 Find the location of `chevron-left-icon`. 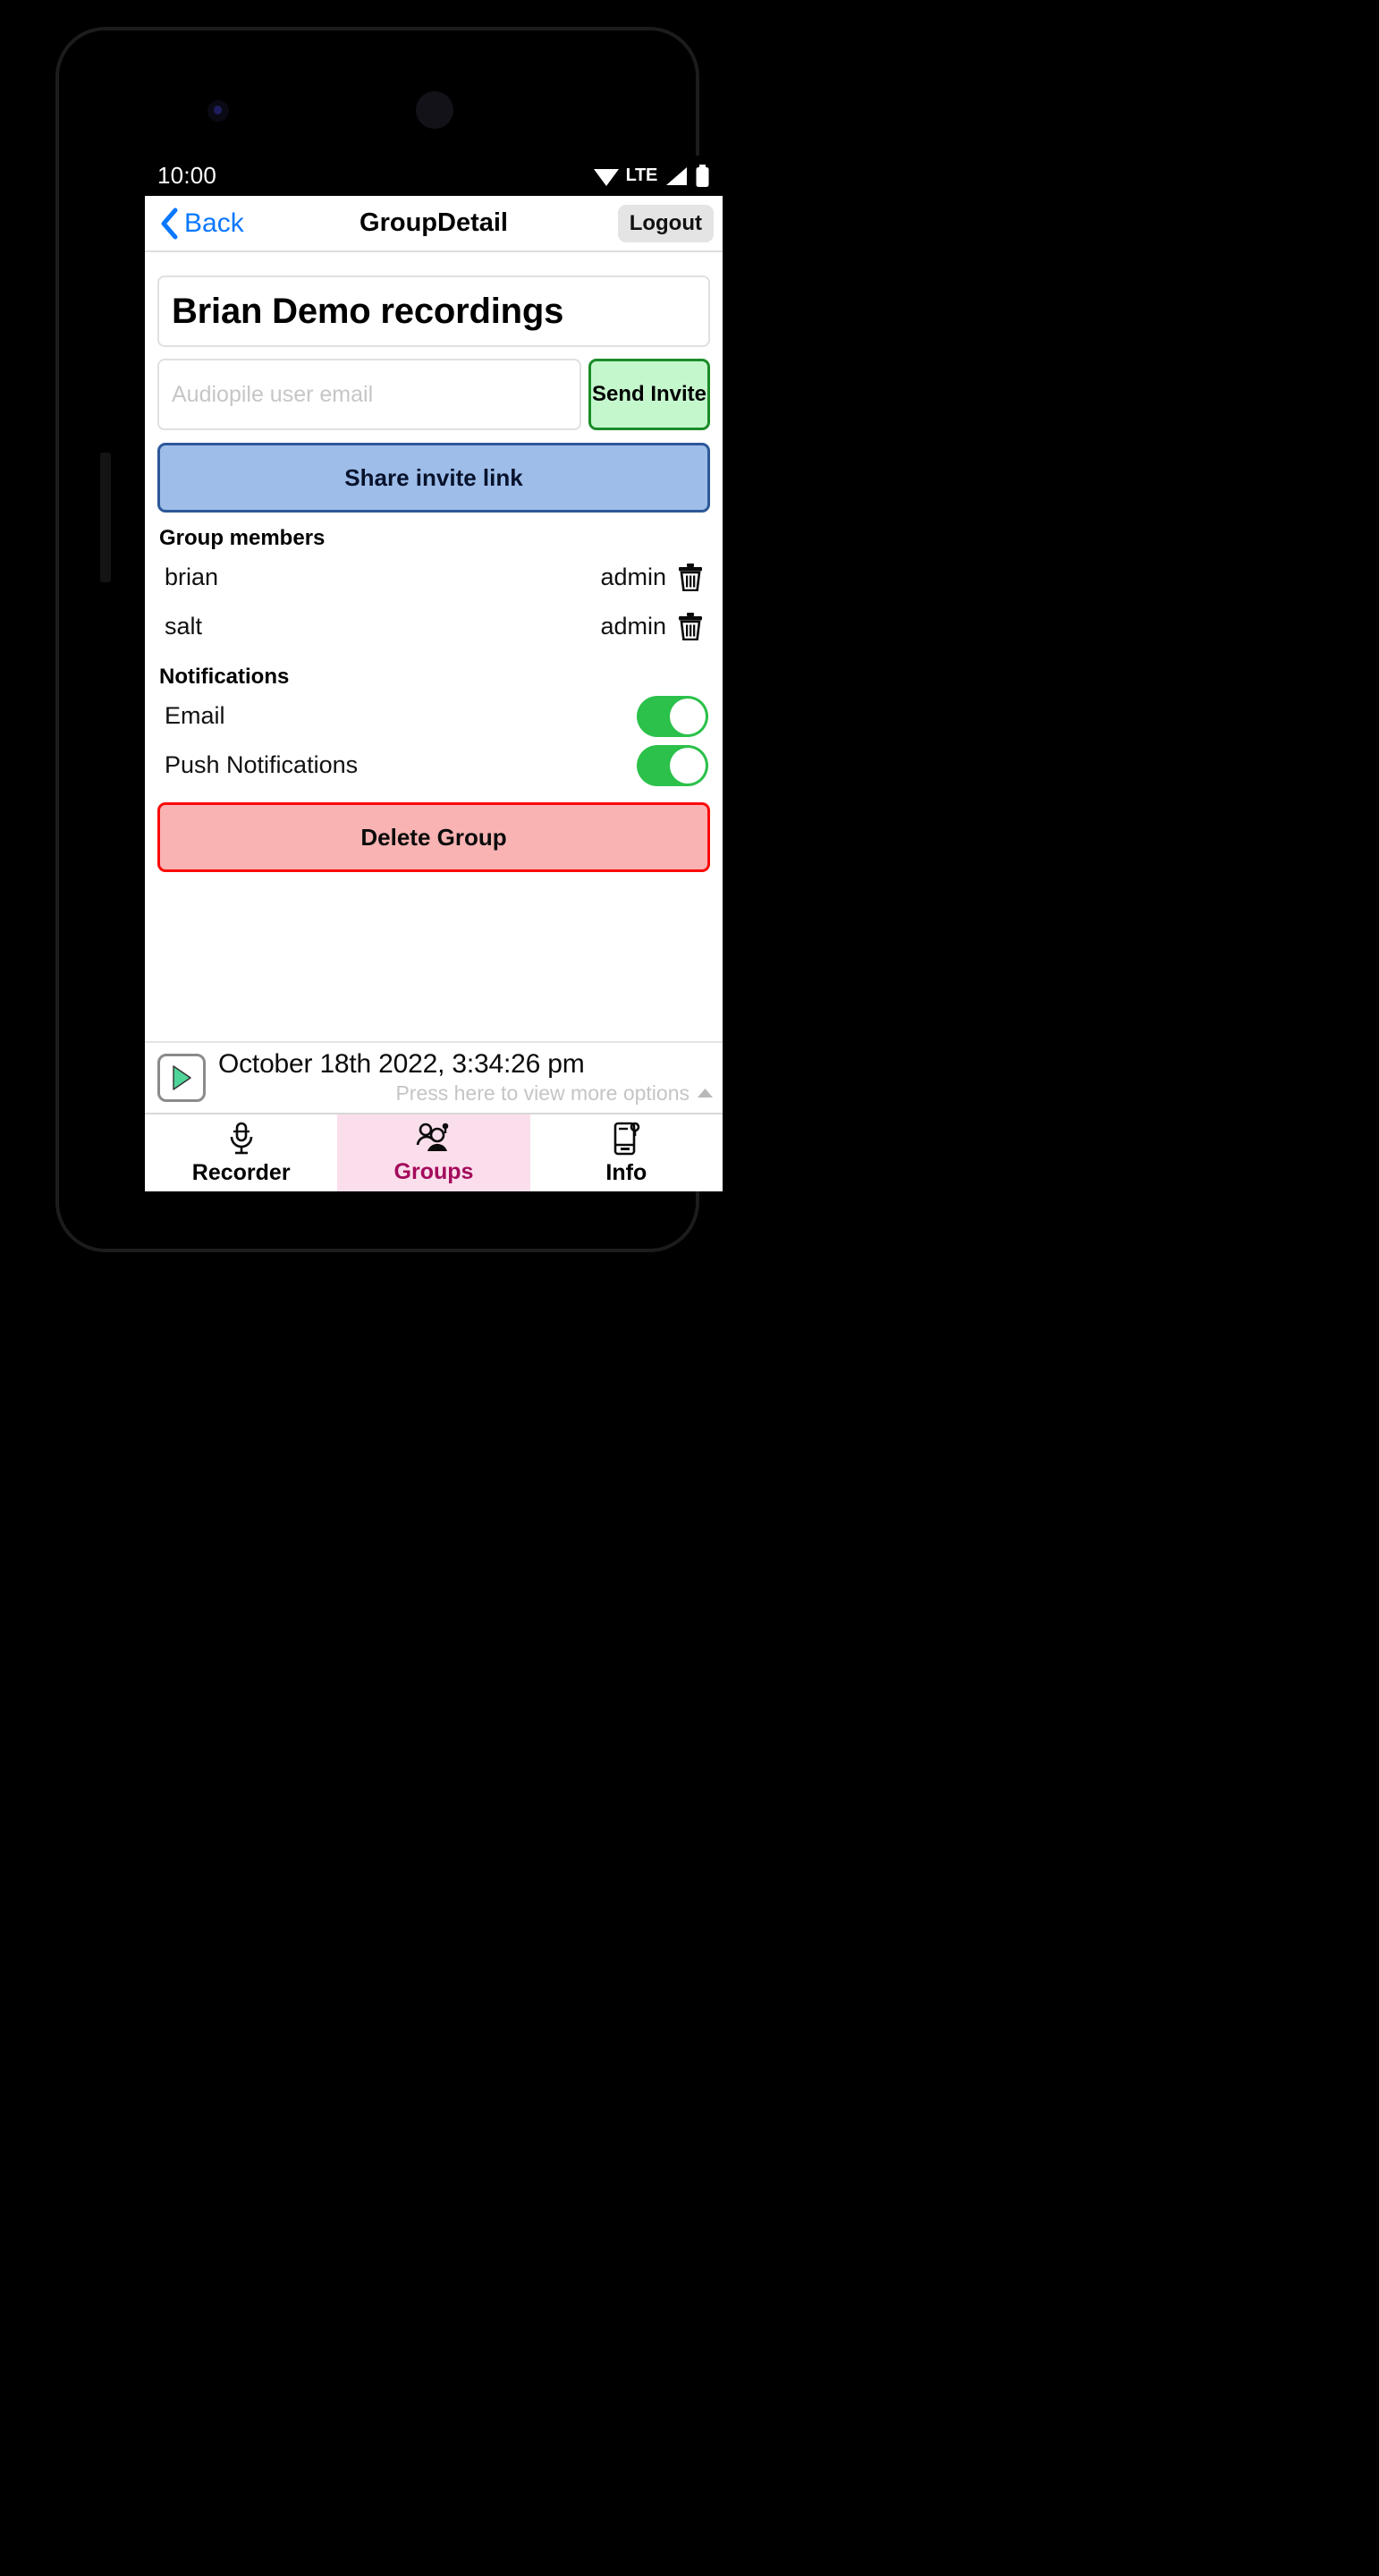

chevron-left-icon is located at coordinates (169, 223).